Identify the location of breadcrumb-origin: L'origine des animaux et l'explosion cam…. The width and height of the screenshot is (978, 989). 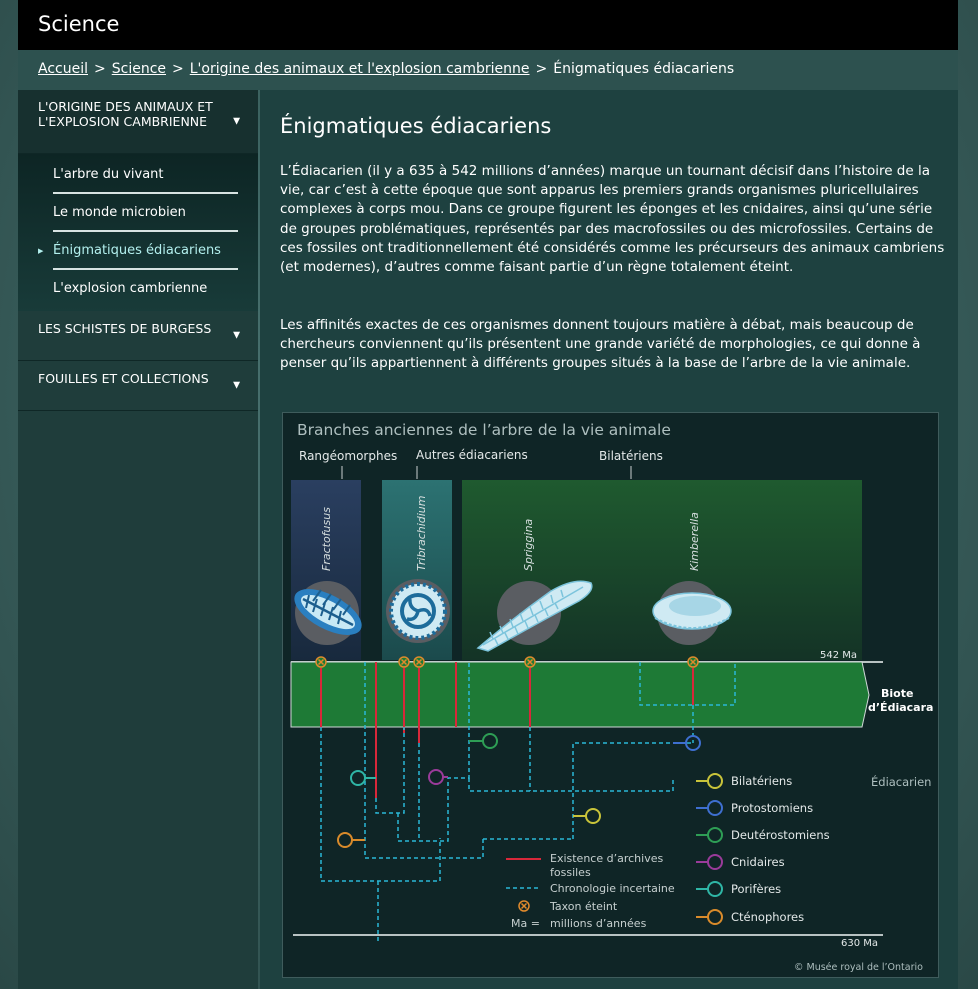
(360, 69).